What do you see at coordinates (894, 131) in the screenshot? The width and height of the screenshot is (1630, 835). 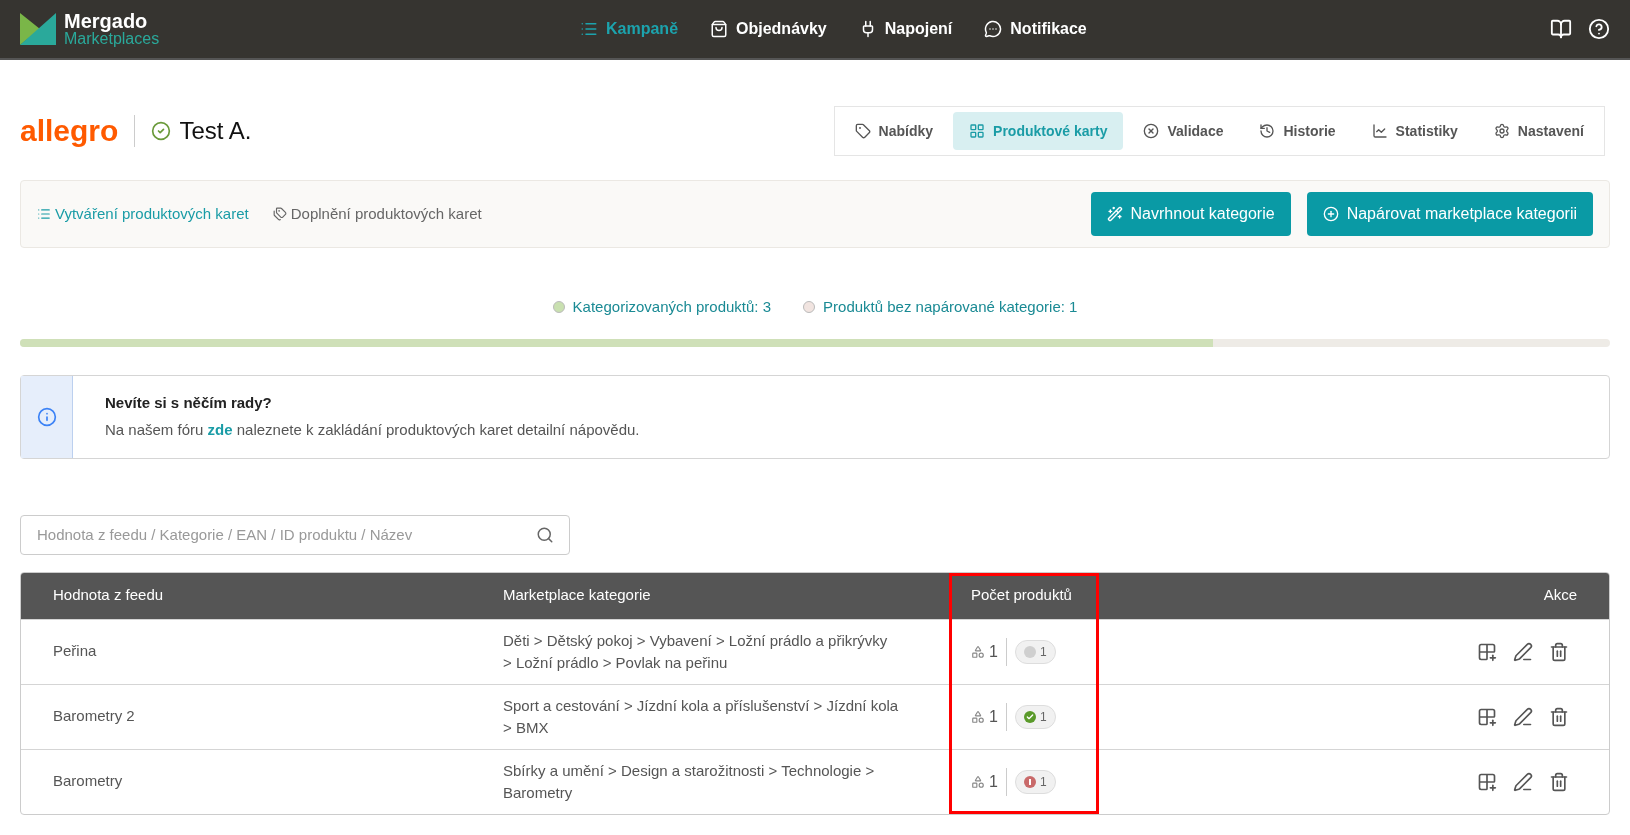 I see `tab: Nabídky` at bounding box center [894, 131].